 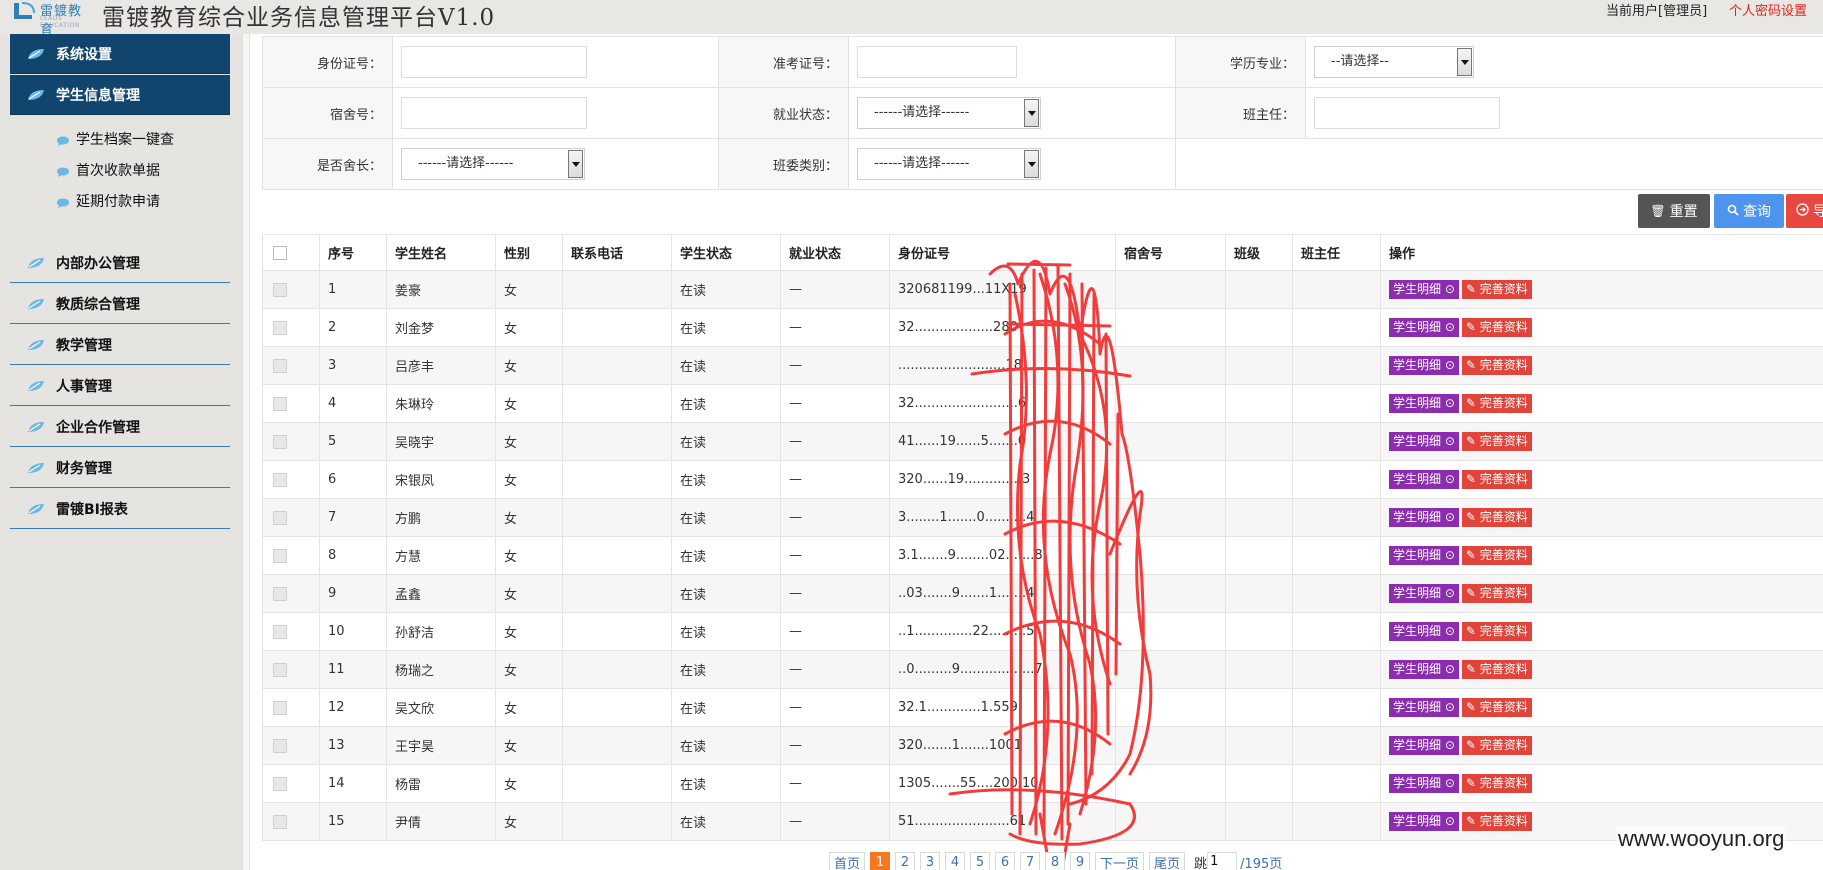 I want to click on sidebar-item: 教学管理, so click(x=120, y=345).